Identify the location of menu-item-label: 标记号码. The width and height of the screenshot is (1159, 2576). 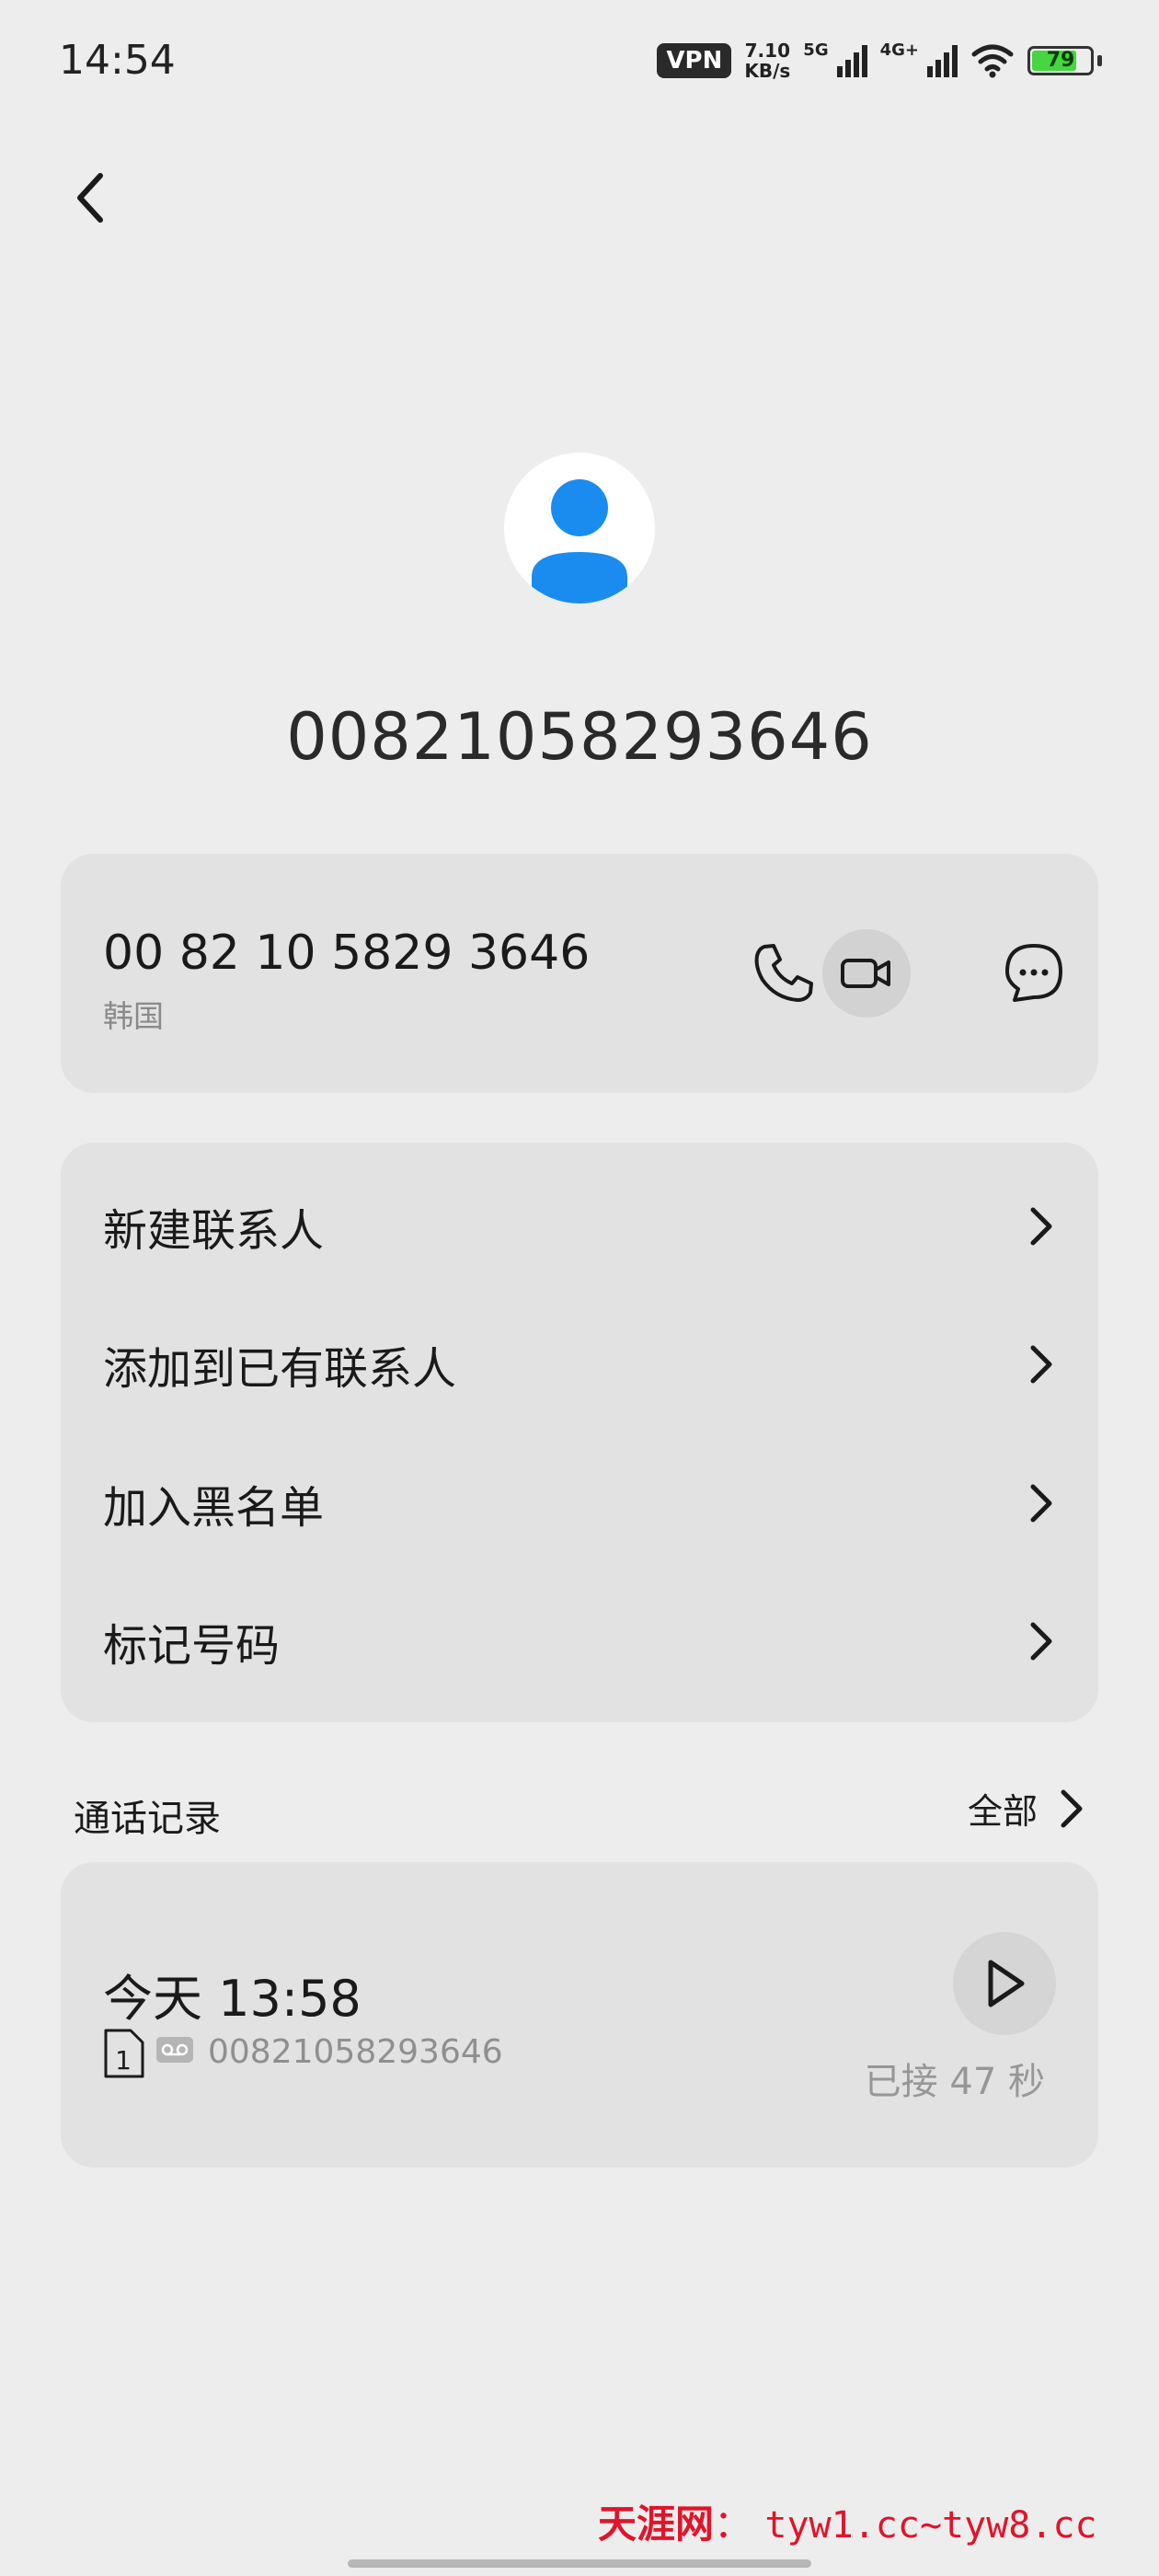
(192, 1646).